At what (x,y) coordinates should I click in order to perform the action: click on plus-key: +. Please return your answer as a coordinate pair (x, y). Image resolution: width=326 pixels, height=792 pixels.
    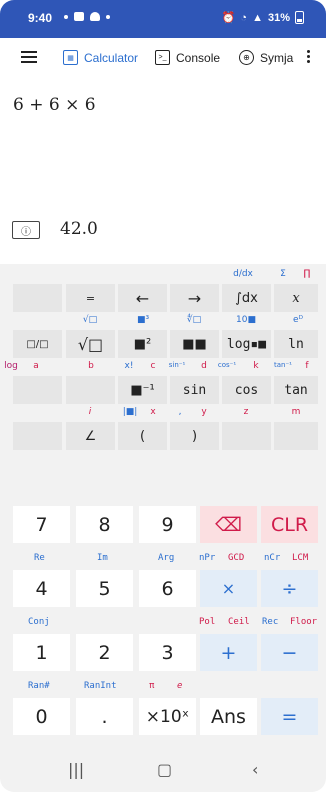
    Looking at the image, I should click on (228, 652).